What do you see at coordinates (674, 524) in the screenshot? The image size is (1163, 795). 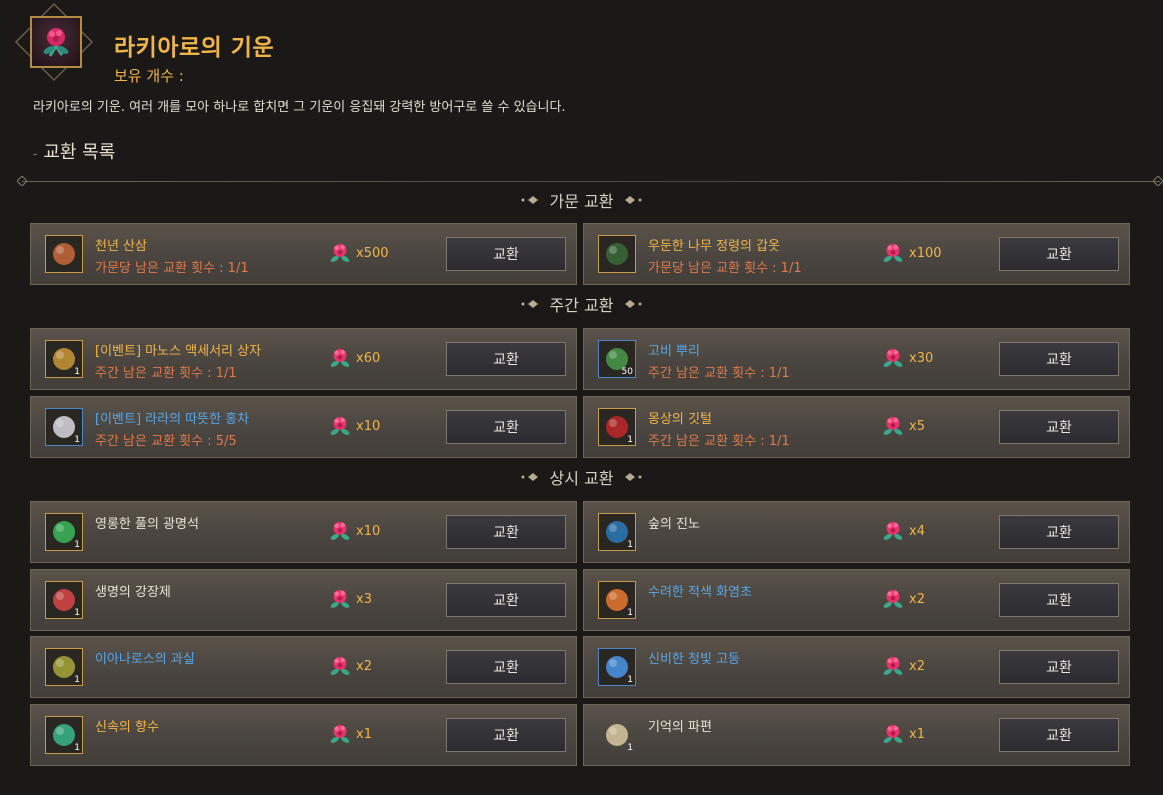 I see `item-name: 숲의 진노` at bounding box center [674, 524].